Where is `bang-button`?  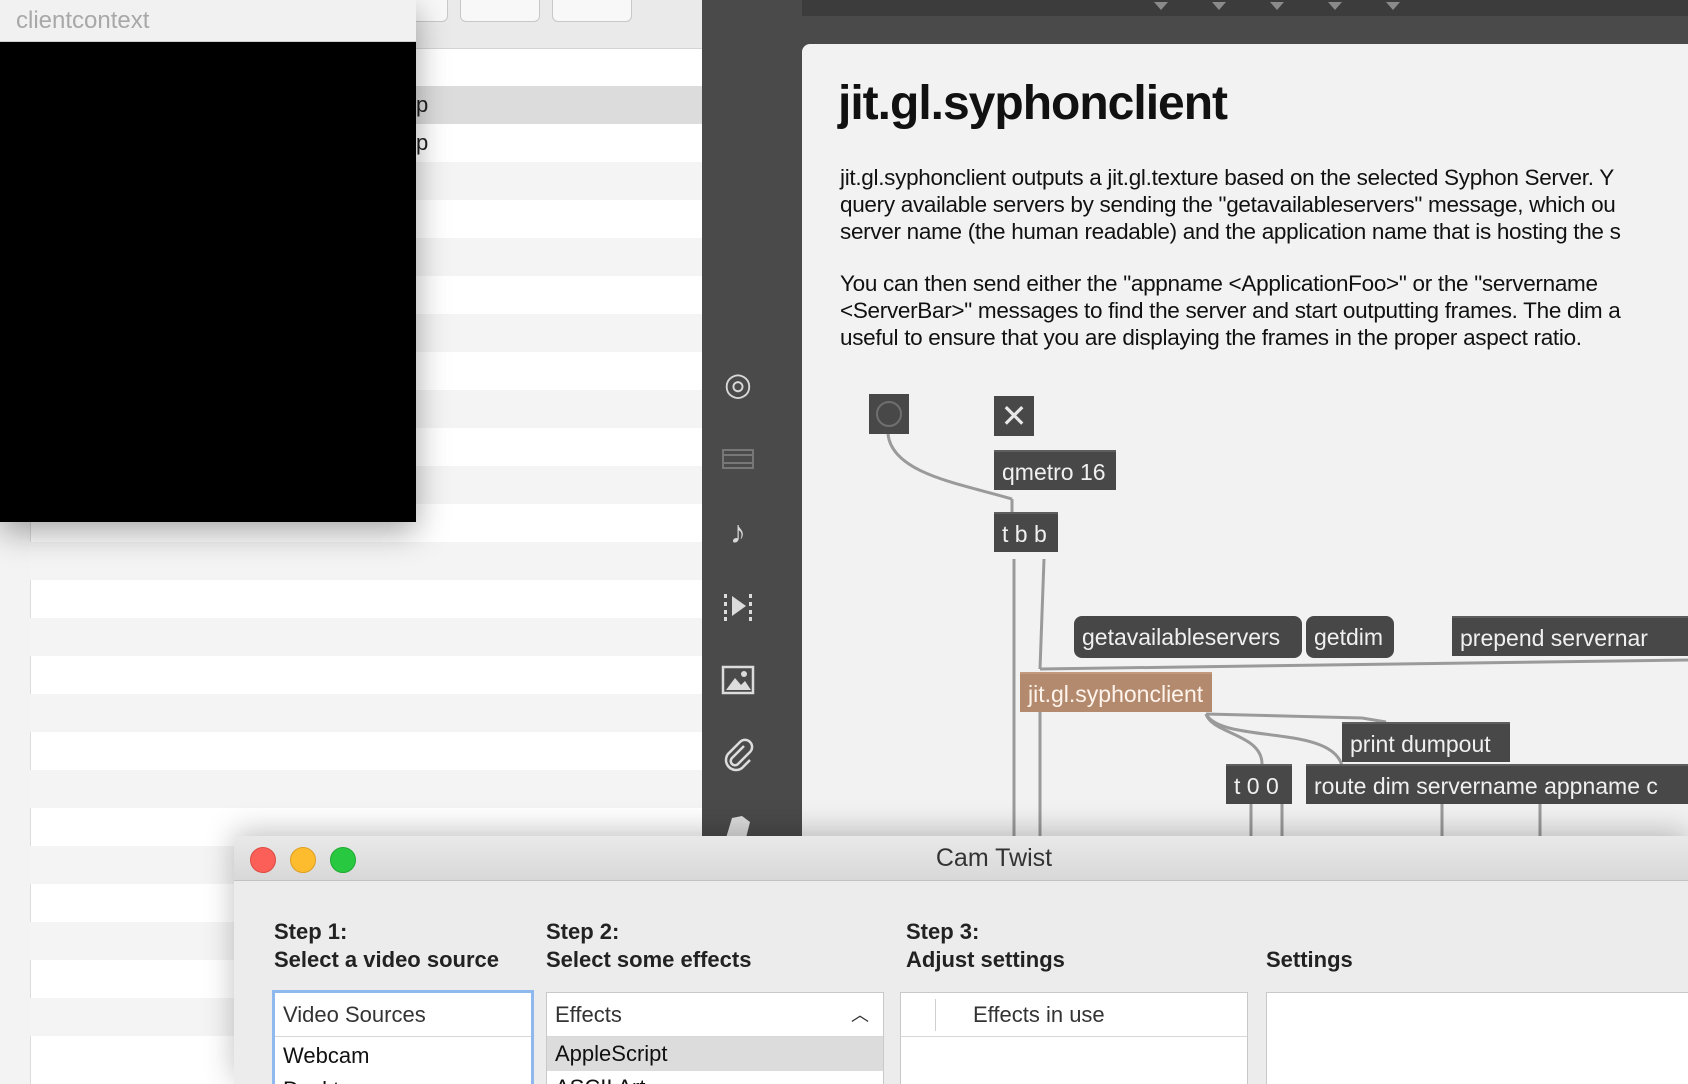
bang-button is located at coordinates (889, 414).